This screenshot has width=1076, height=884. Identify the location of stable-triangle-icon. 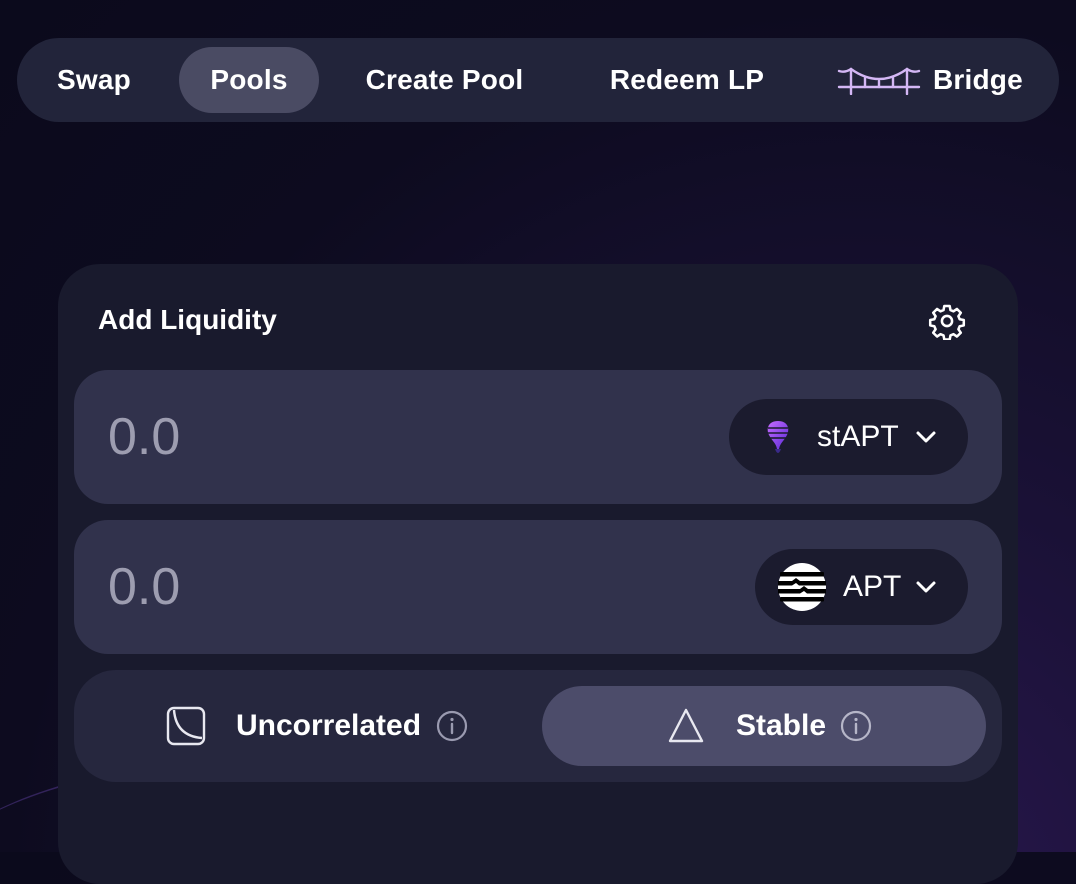
(686, 725).